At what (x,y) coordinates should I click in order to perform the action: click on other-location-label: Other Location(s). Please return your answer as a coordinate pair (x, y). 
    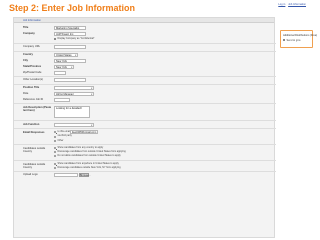
    Looking at the image, I should click on (33, 79).